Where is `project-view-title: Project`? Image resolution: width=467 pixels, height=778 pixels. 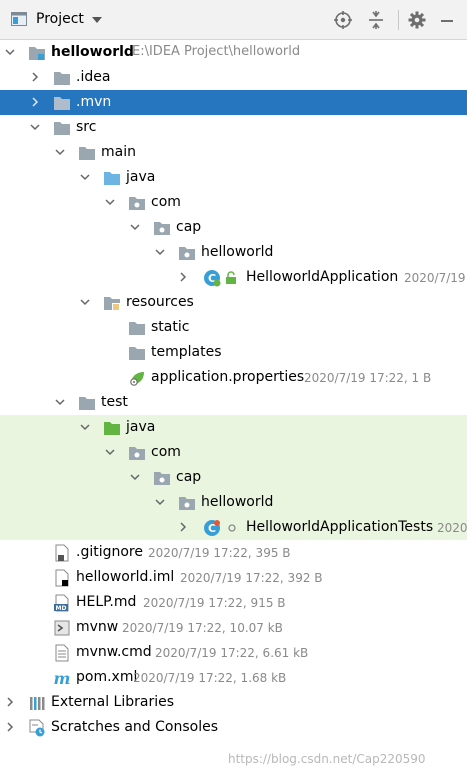 project-view-title: Project is located at coordinates (60, 19).